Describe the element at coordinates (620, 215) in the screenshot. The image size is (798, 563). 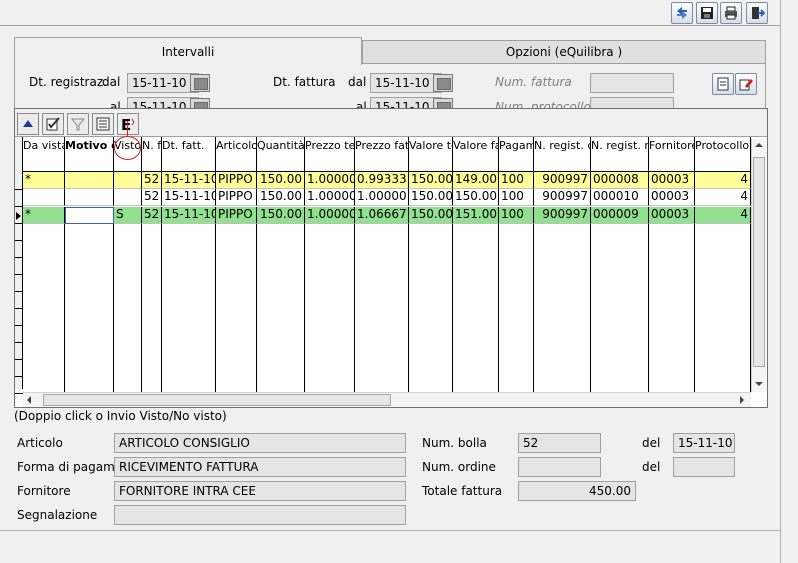
I see `cell-reg-magazzino: 000009` at that location.